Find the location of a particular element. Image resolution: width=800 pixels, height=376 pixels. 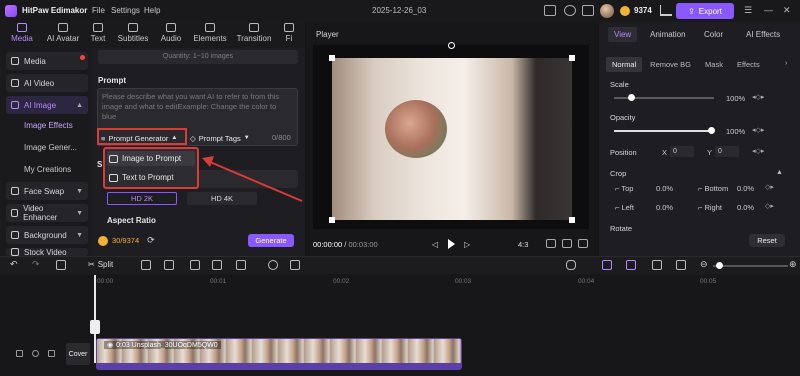

subtab-normal: Normal is located at coordinates (624, 64).